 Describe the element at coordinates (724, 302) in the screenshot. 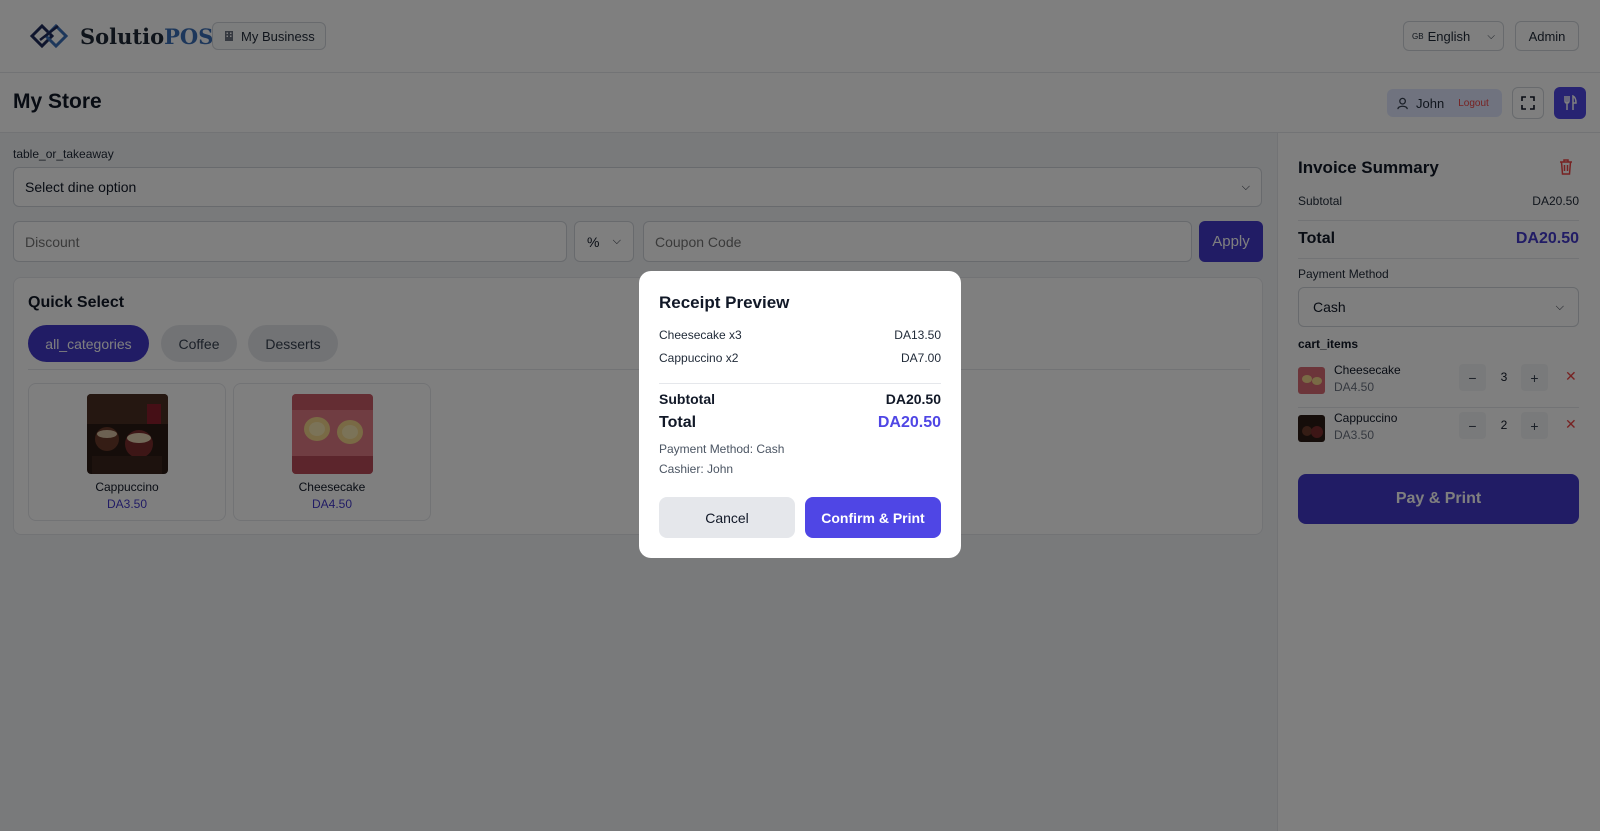

I see `dialog-title: Receipt Preview` at that location.